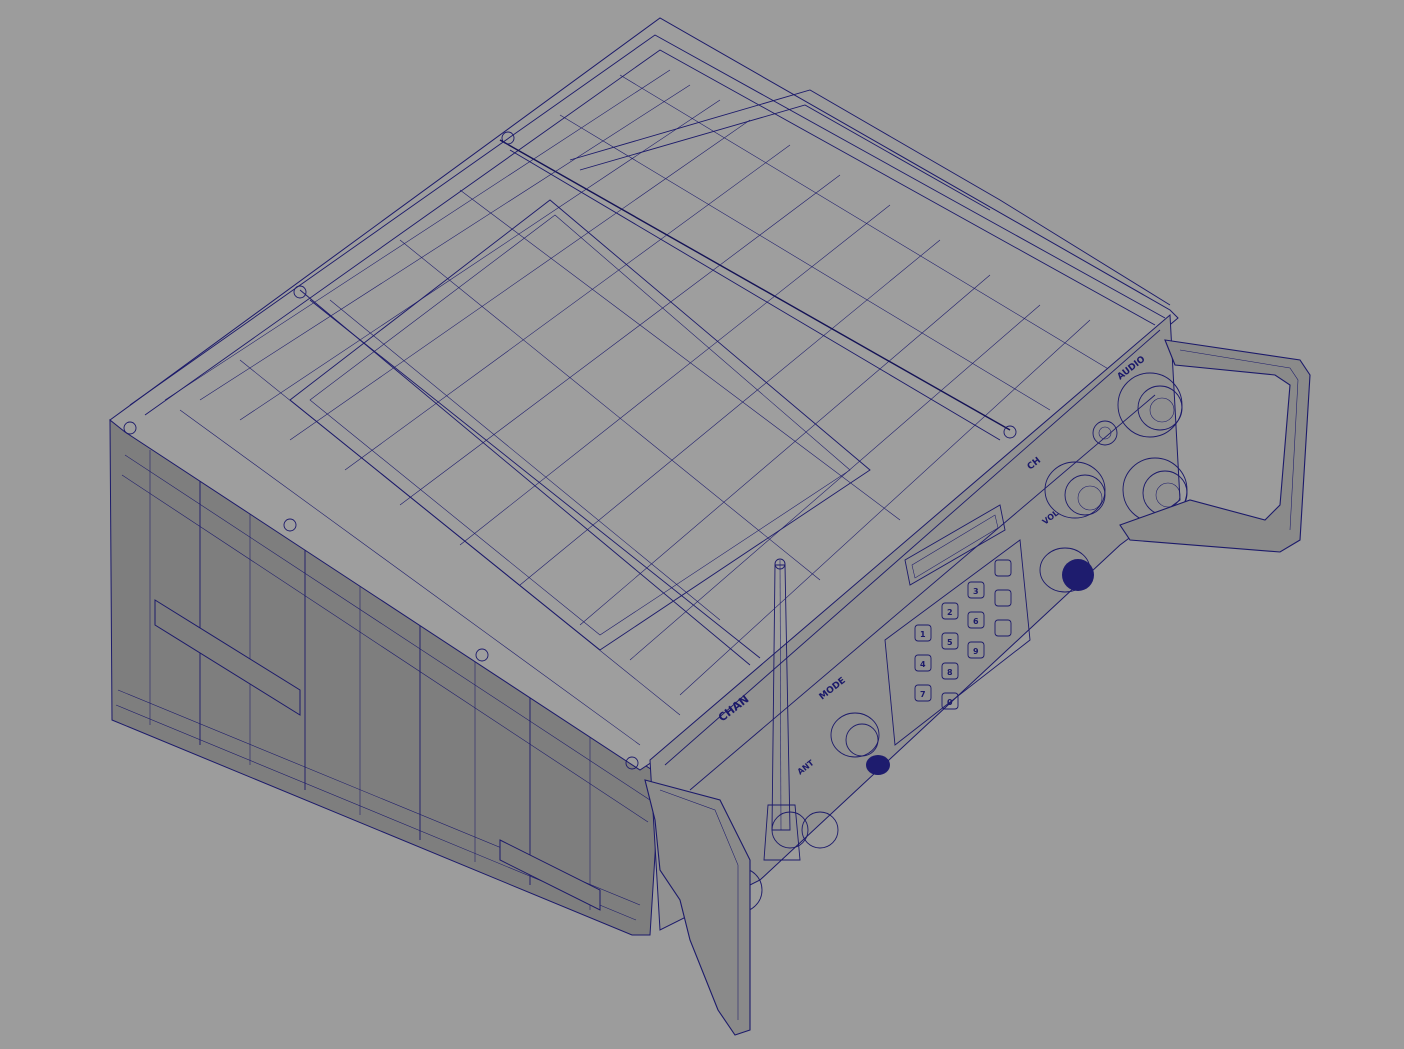  Describe the element at coordinates (976, 651) in the screenshot. I see `svg-text: 9` at that location.